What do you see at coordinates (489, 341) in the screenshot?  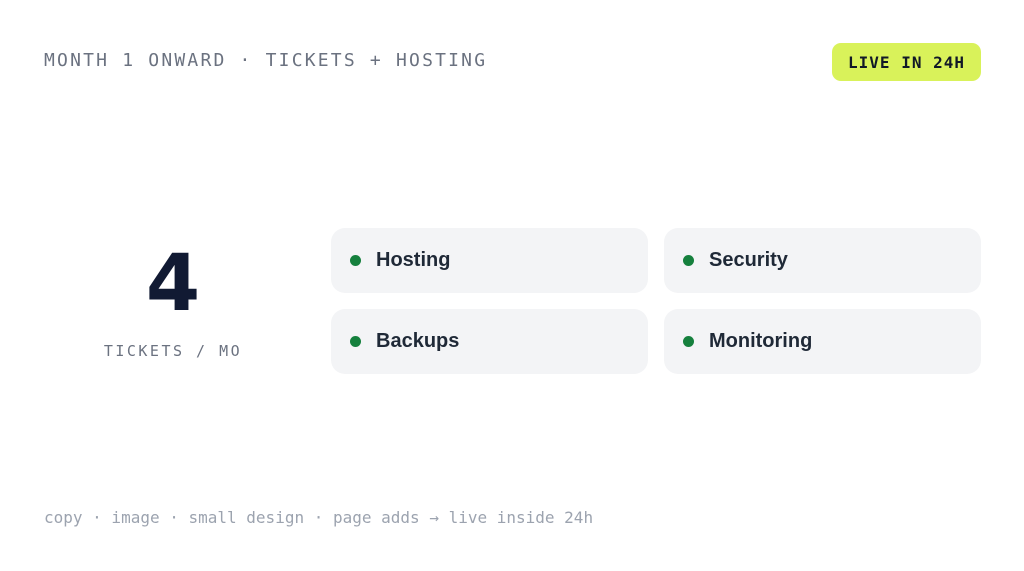 I see `feature-card-backups: Backups` at bounding box center [489, 341].